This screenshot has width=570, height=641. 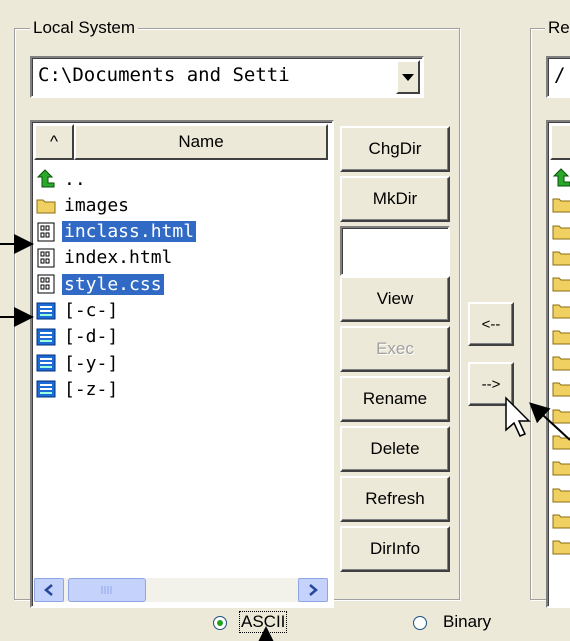 I want to click on binary-radio, so click(x=420, y=623).